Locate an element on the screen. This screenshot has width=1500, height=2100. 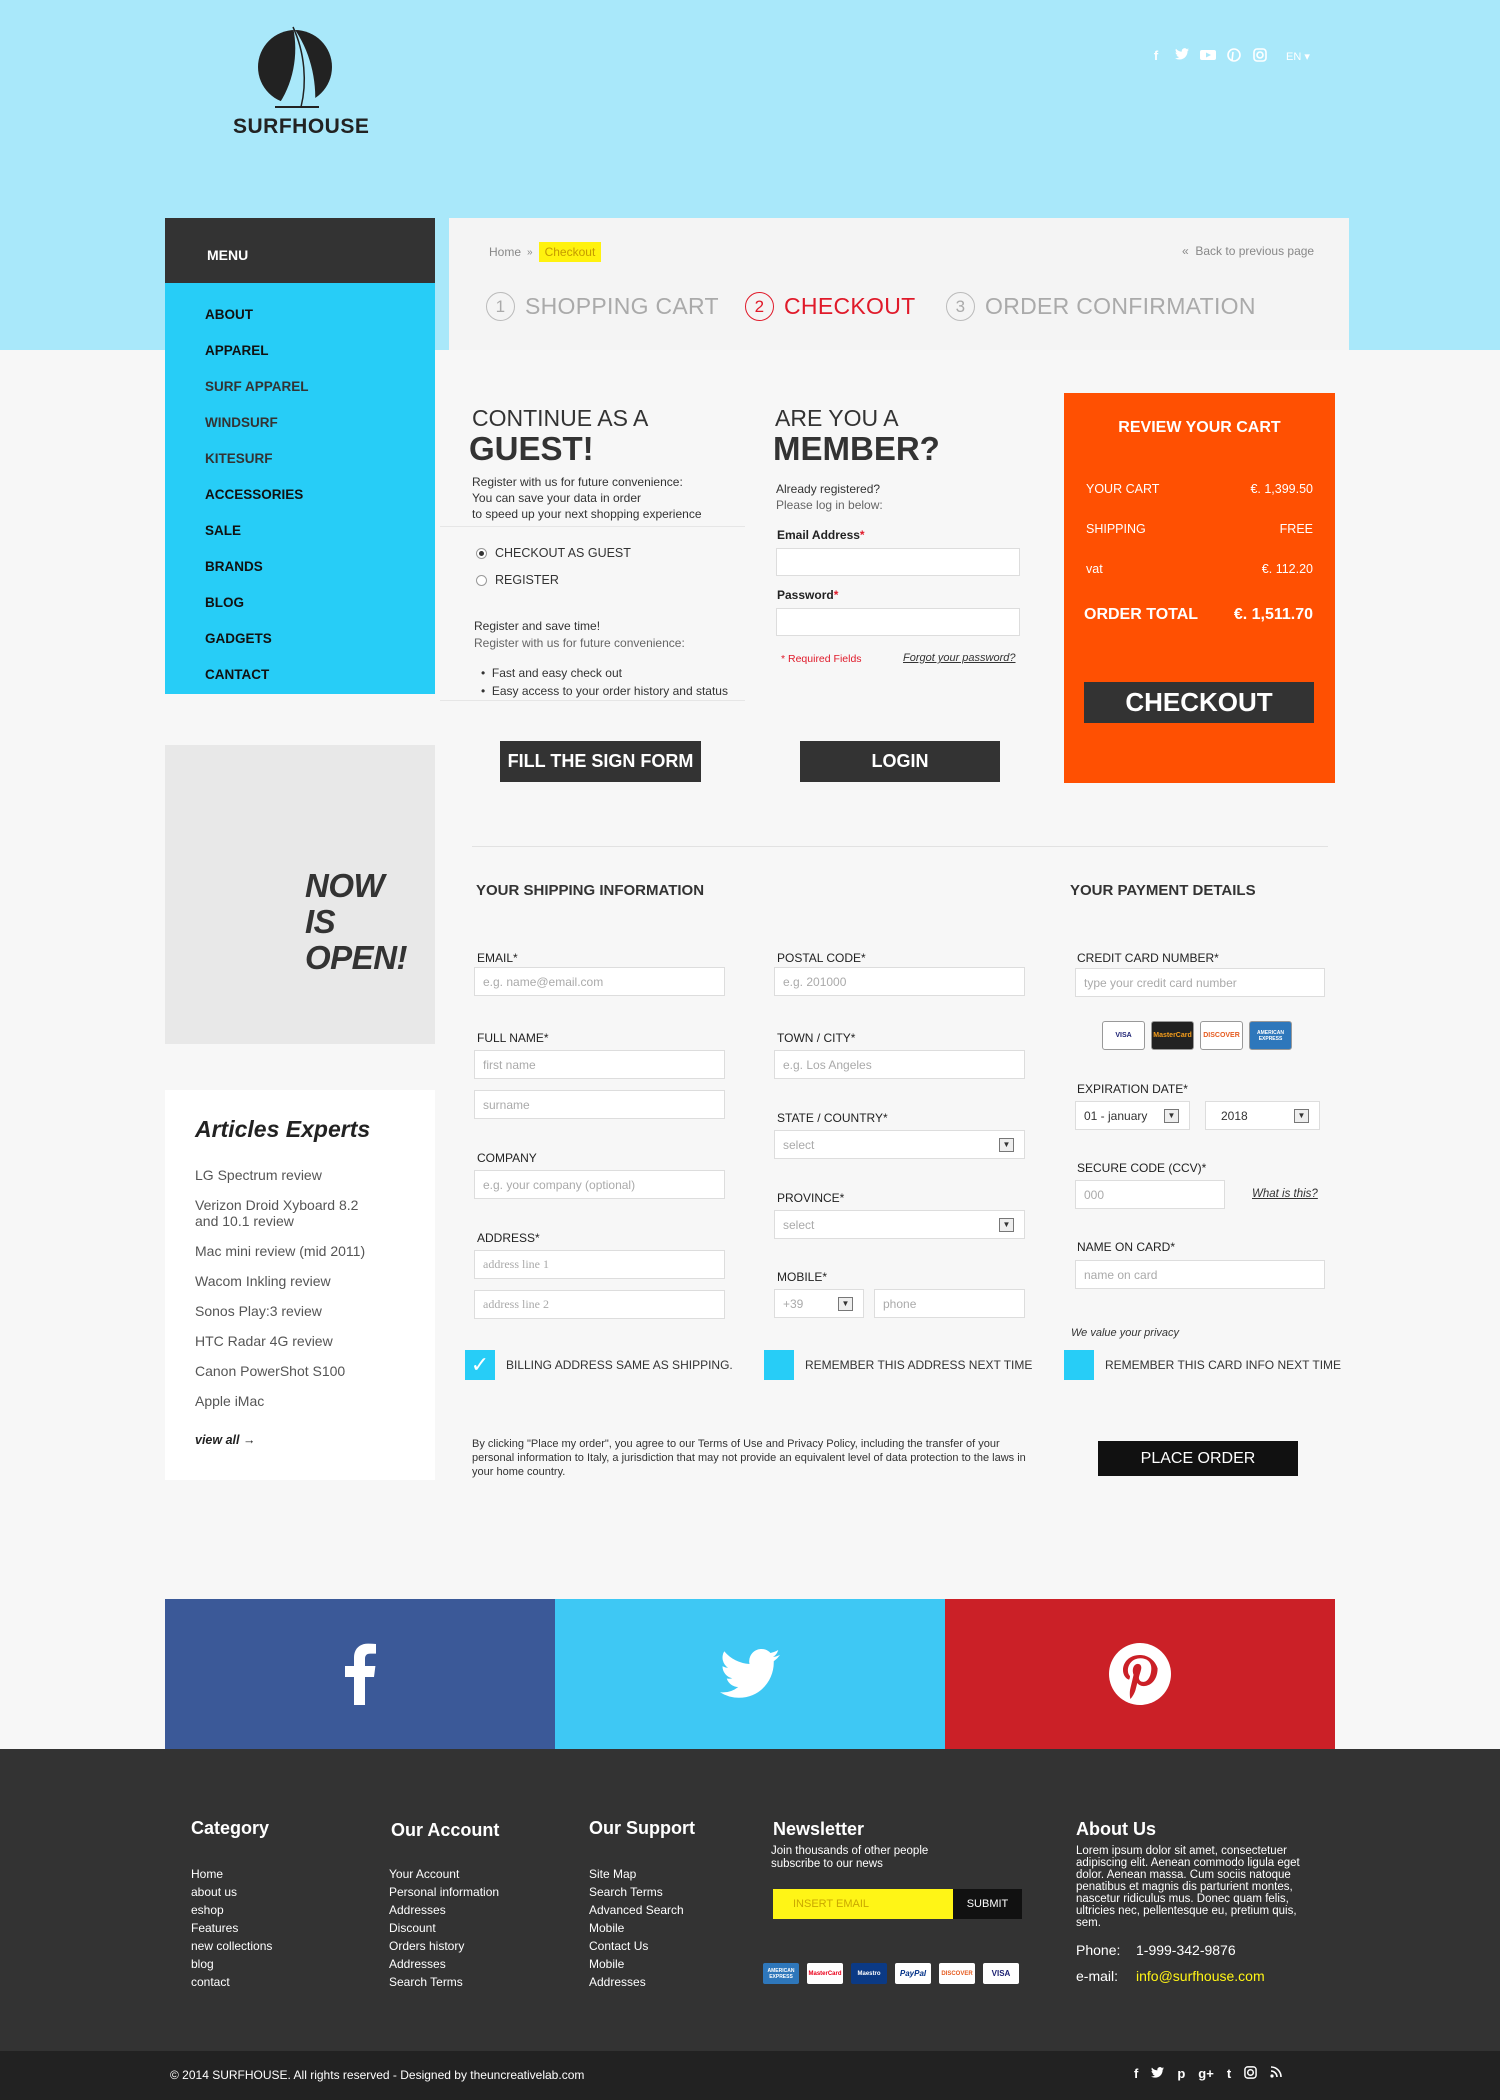
footer-link: Personal information is located at coordinates (444, 1892).